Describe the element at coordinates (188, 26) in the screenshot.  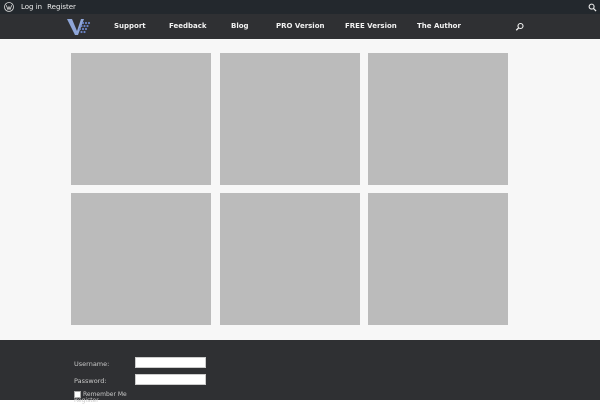
I see `nav-feedback: Feedback` at that location.